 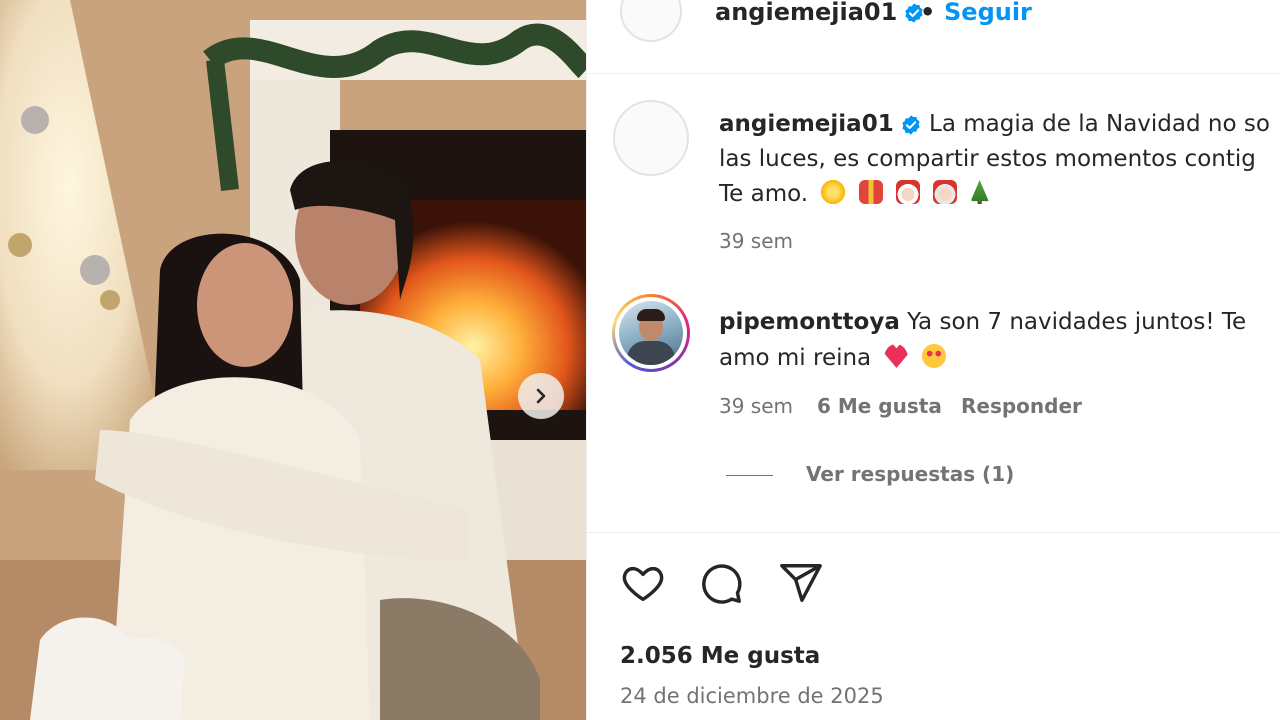 What do you see at coordinates (806, 13) in the screenshot?
I see `author-username-text: angiemejia01` at bounding box center [806, 13].